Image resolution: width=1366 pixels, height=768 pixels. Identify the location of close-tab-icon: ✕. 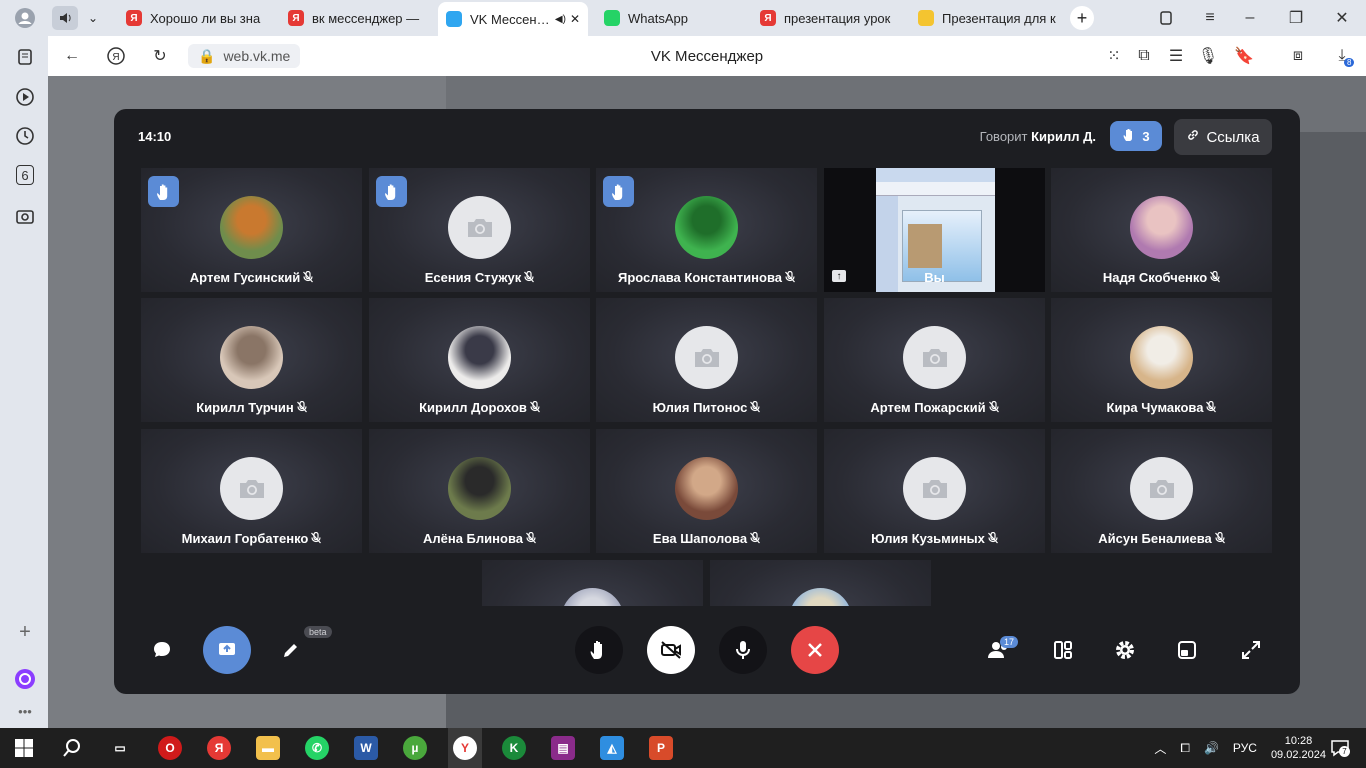
(575, 19).